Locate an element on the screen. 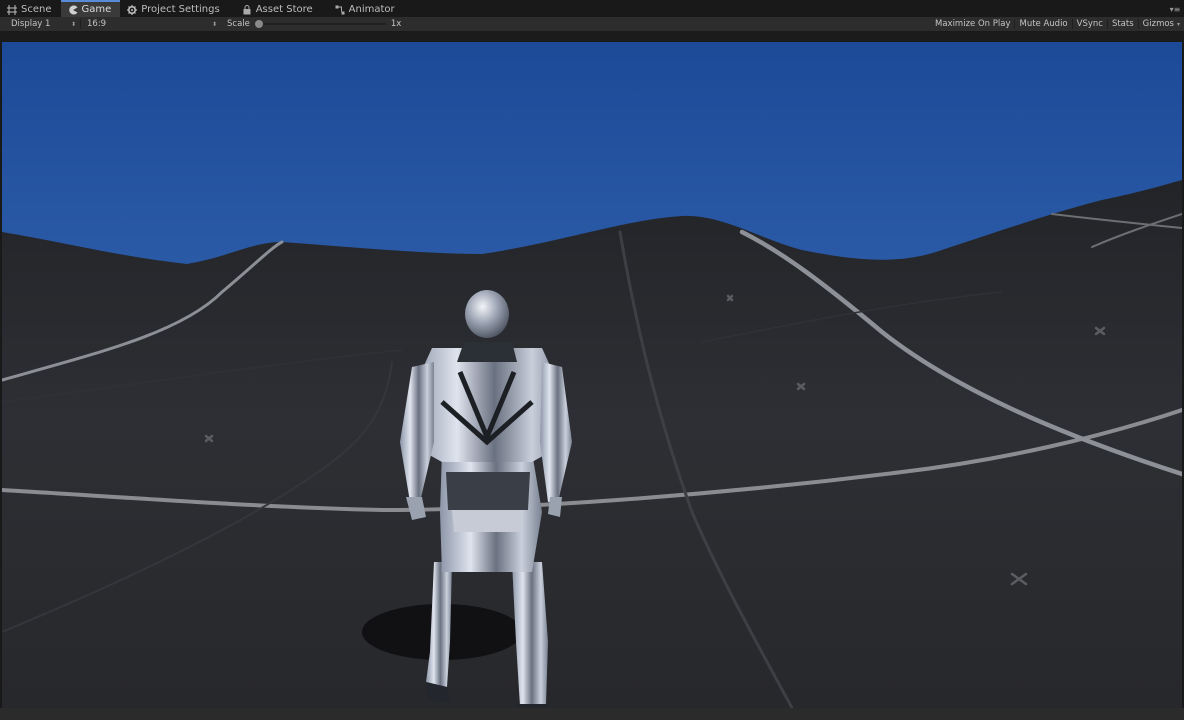 The image size is (1184, 720). scale-control: Scale 1x is located at coordinates (311, 24).